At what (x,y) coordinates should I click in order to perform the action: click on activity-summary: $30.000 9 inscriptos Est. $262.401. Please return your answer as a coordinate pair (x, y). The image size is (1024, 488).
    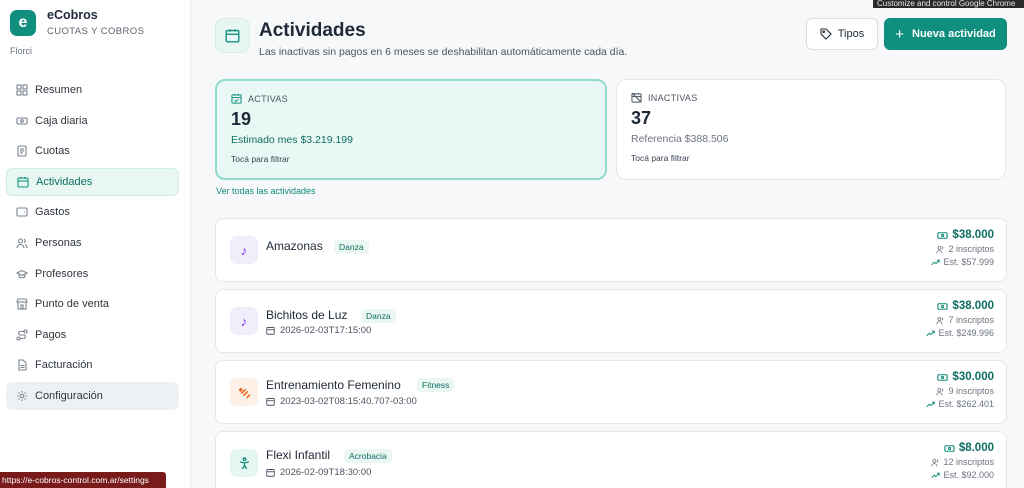
    Looking at the image, I should click on (960, 390).